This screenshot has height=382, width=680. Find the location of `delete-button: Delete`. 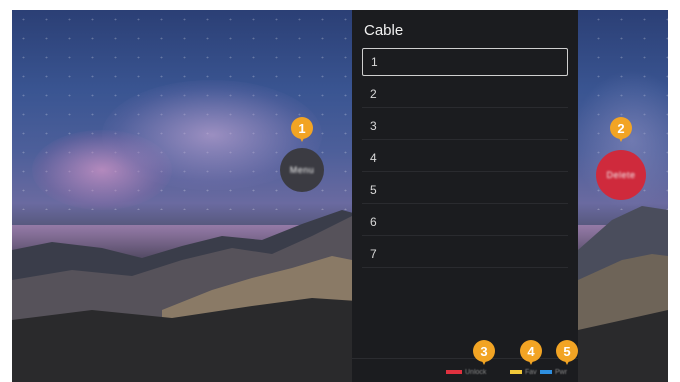

delete-button: Delete is located at coordinates (621, 175).